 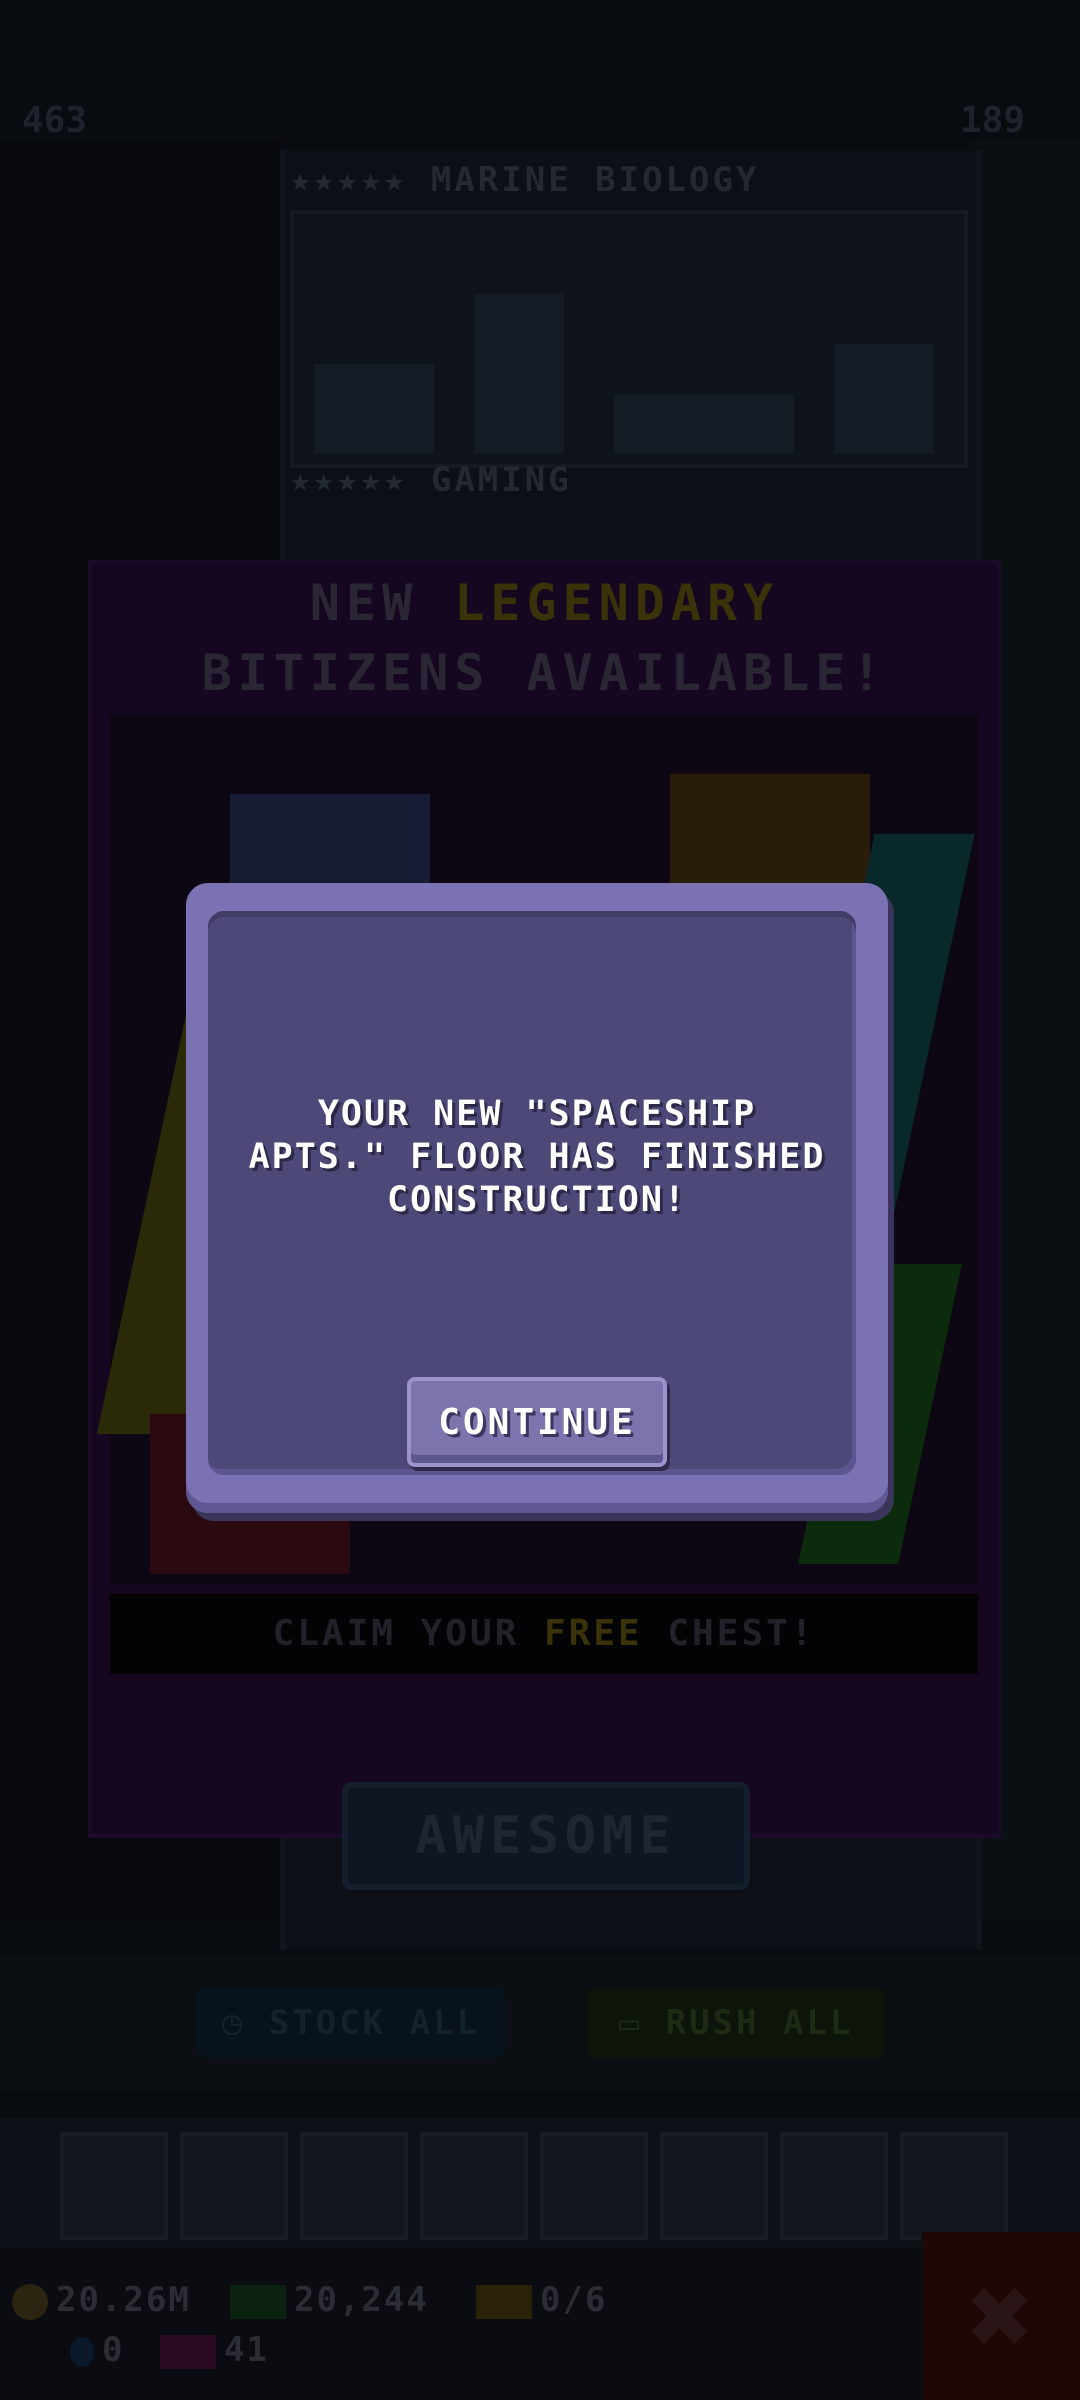 What do you see at coordinates (540, 2022) in the screenshot?
I see `action-bar` at bounding box center [540, 2022].